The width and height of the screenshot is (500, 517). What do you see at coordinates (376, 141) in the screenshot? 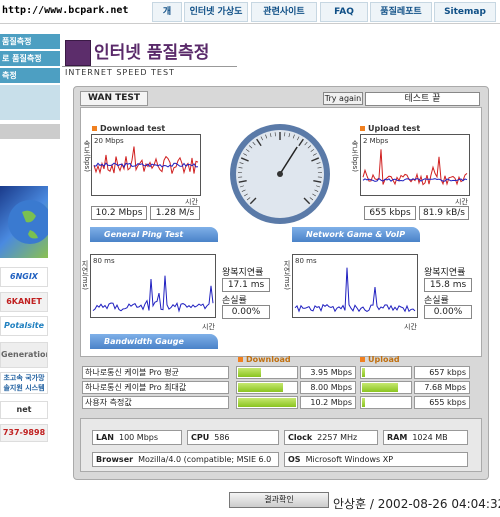
I see `upload-max: 2 Mbps` at bounding box center [376, 141].